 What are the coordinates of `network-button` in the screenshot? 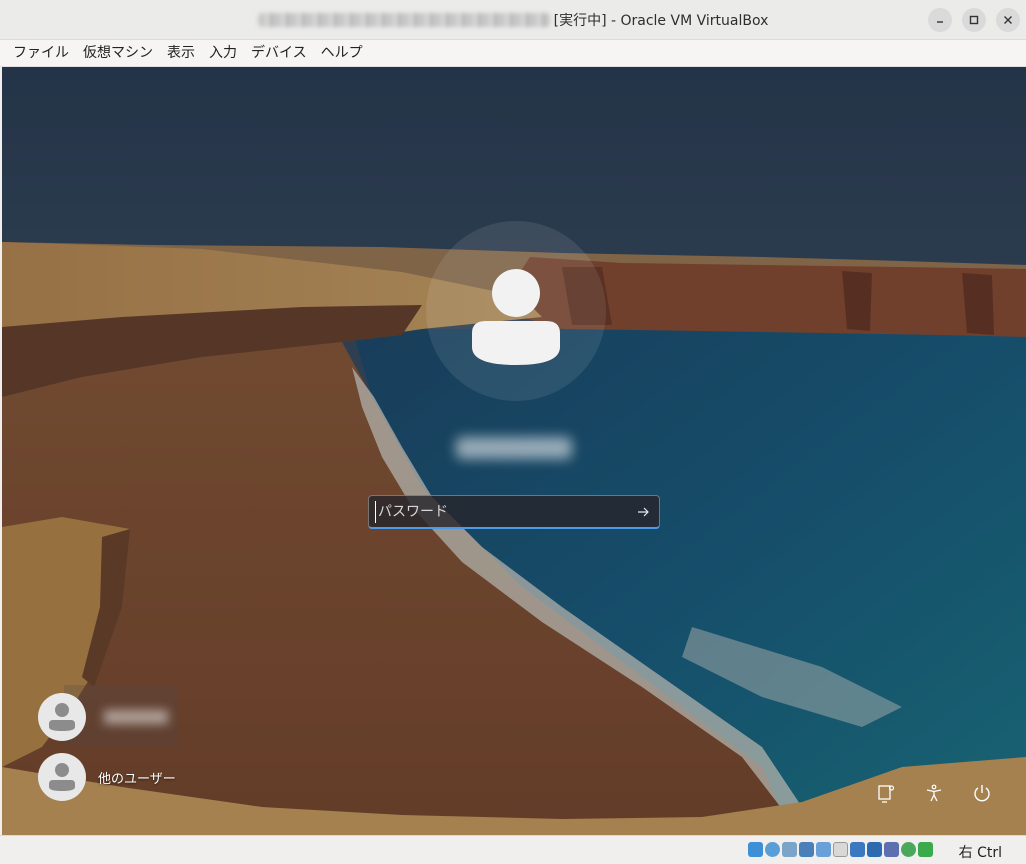 It's located at (886, 793).